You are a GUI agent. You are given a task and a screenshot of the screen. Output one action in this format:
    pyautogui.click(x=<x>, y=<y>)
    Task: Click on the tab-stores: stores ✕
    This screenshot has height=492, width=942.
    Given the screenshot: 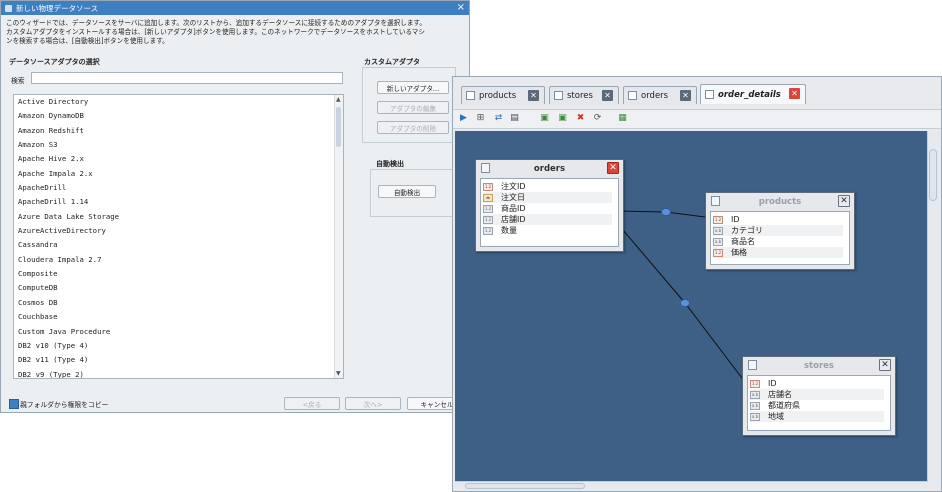 What is the action you would take?
    pyautogui.click(x=584, y=95)
    